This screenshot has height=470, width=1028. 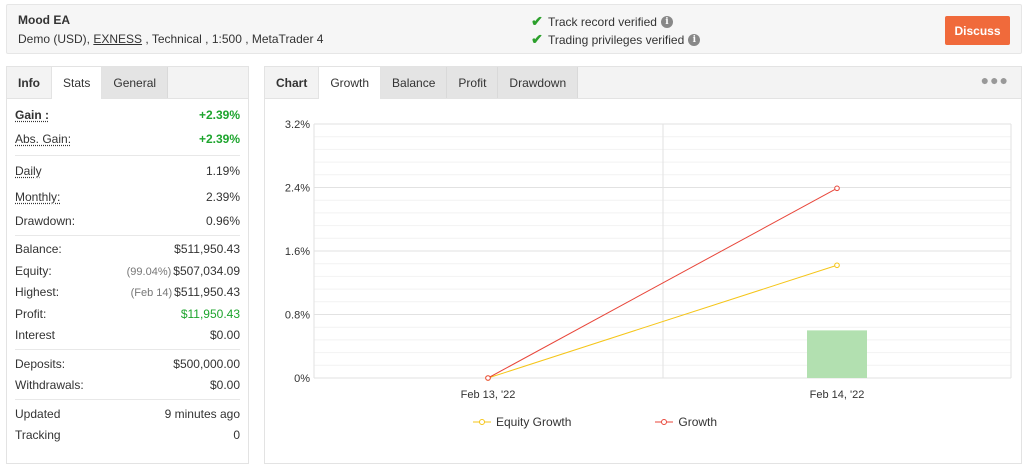 What do you see at coordinates (28, 171) in the screenshot?
I see `stat-label: Daily` at bounding box center [28, 171].